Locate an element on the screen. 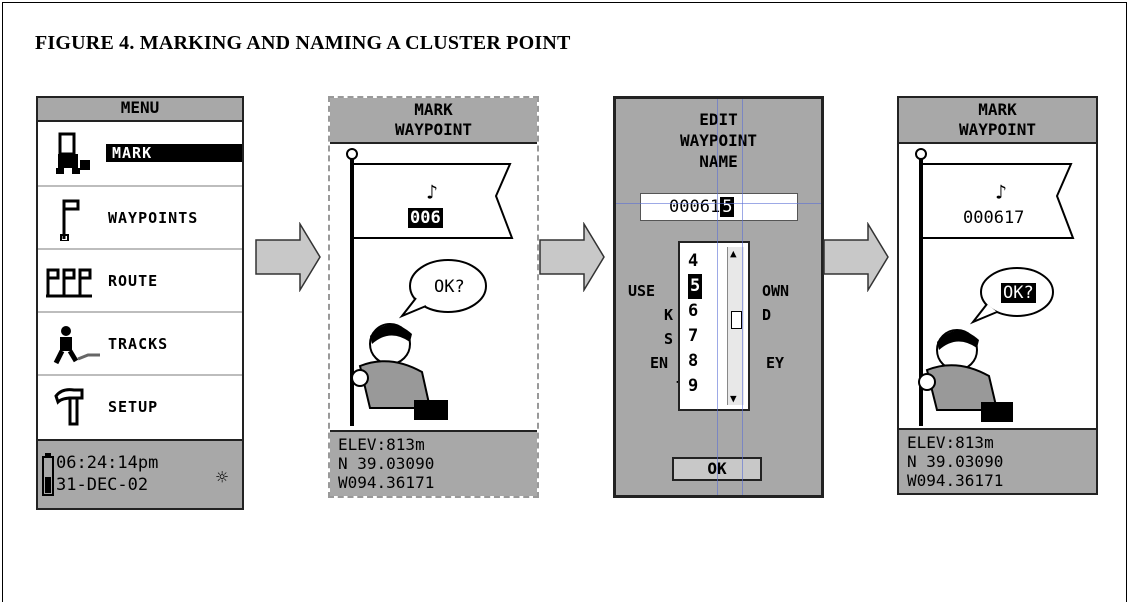  name-field: 00061 5 is located at coordinates (719, 207).